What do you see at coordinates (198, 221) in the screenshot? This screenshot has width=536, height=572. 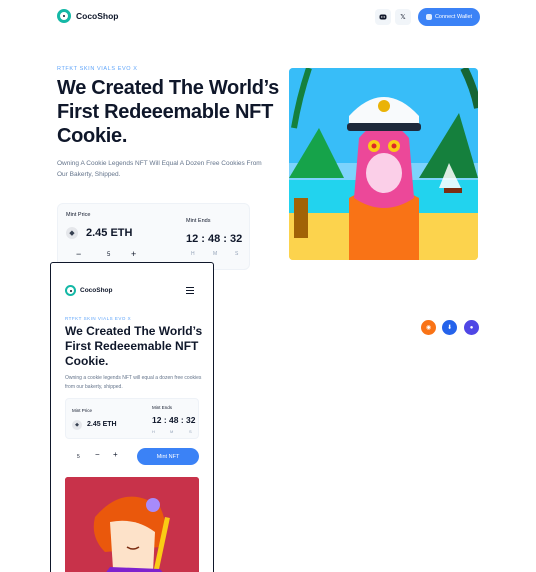 I see `mint-ends-label: Mint Ends` at bounding box center [198, 221].